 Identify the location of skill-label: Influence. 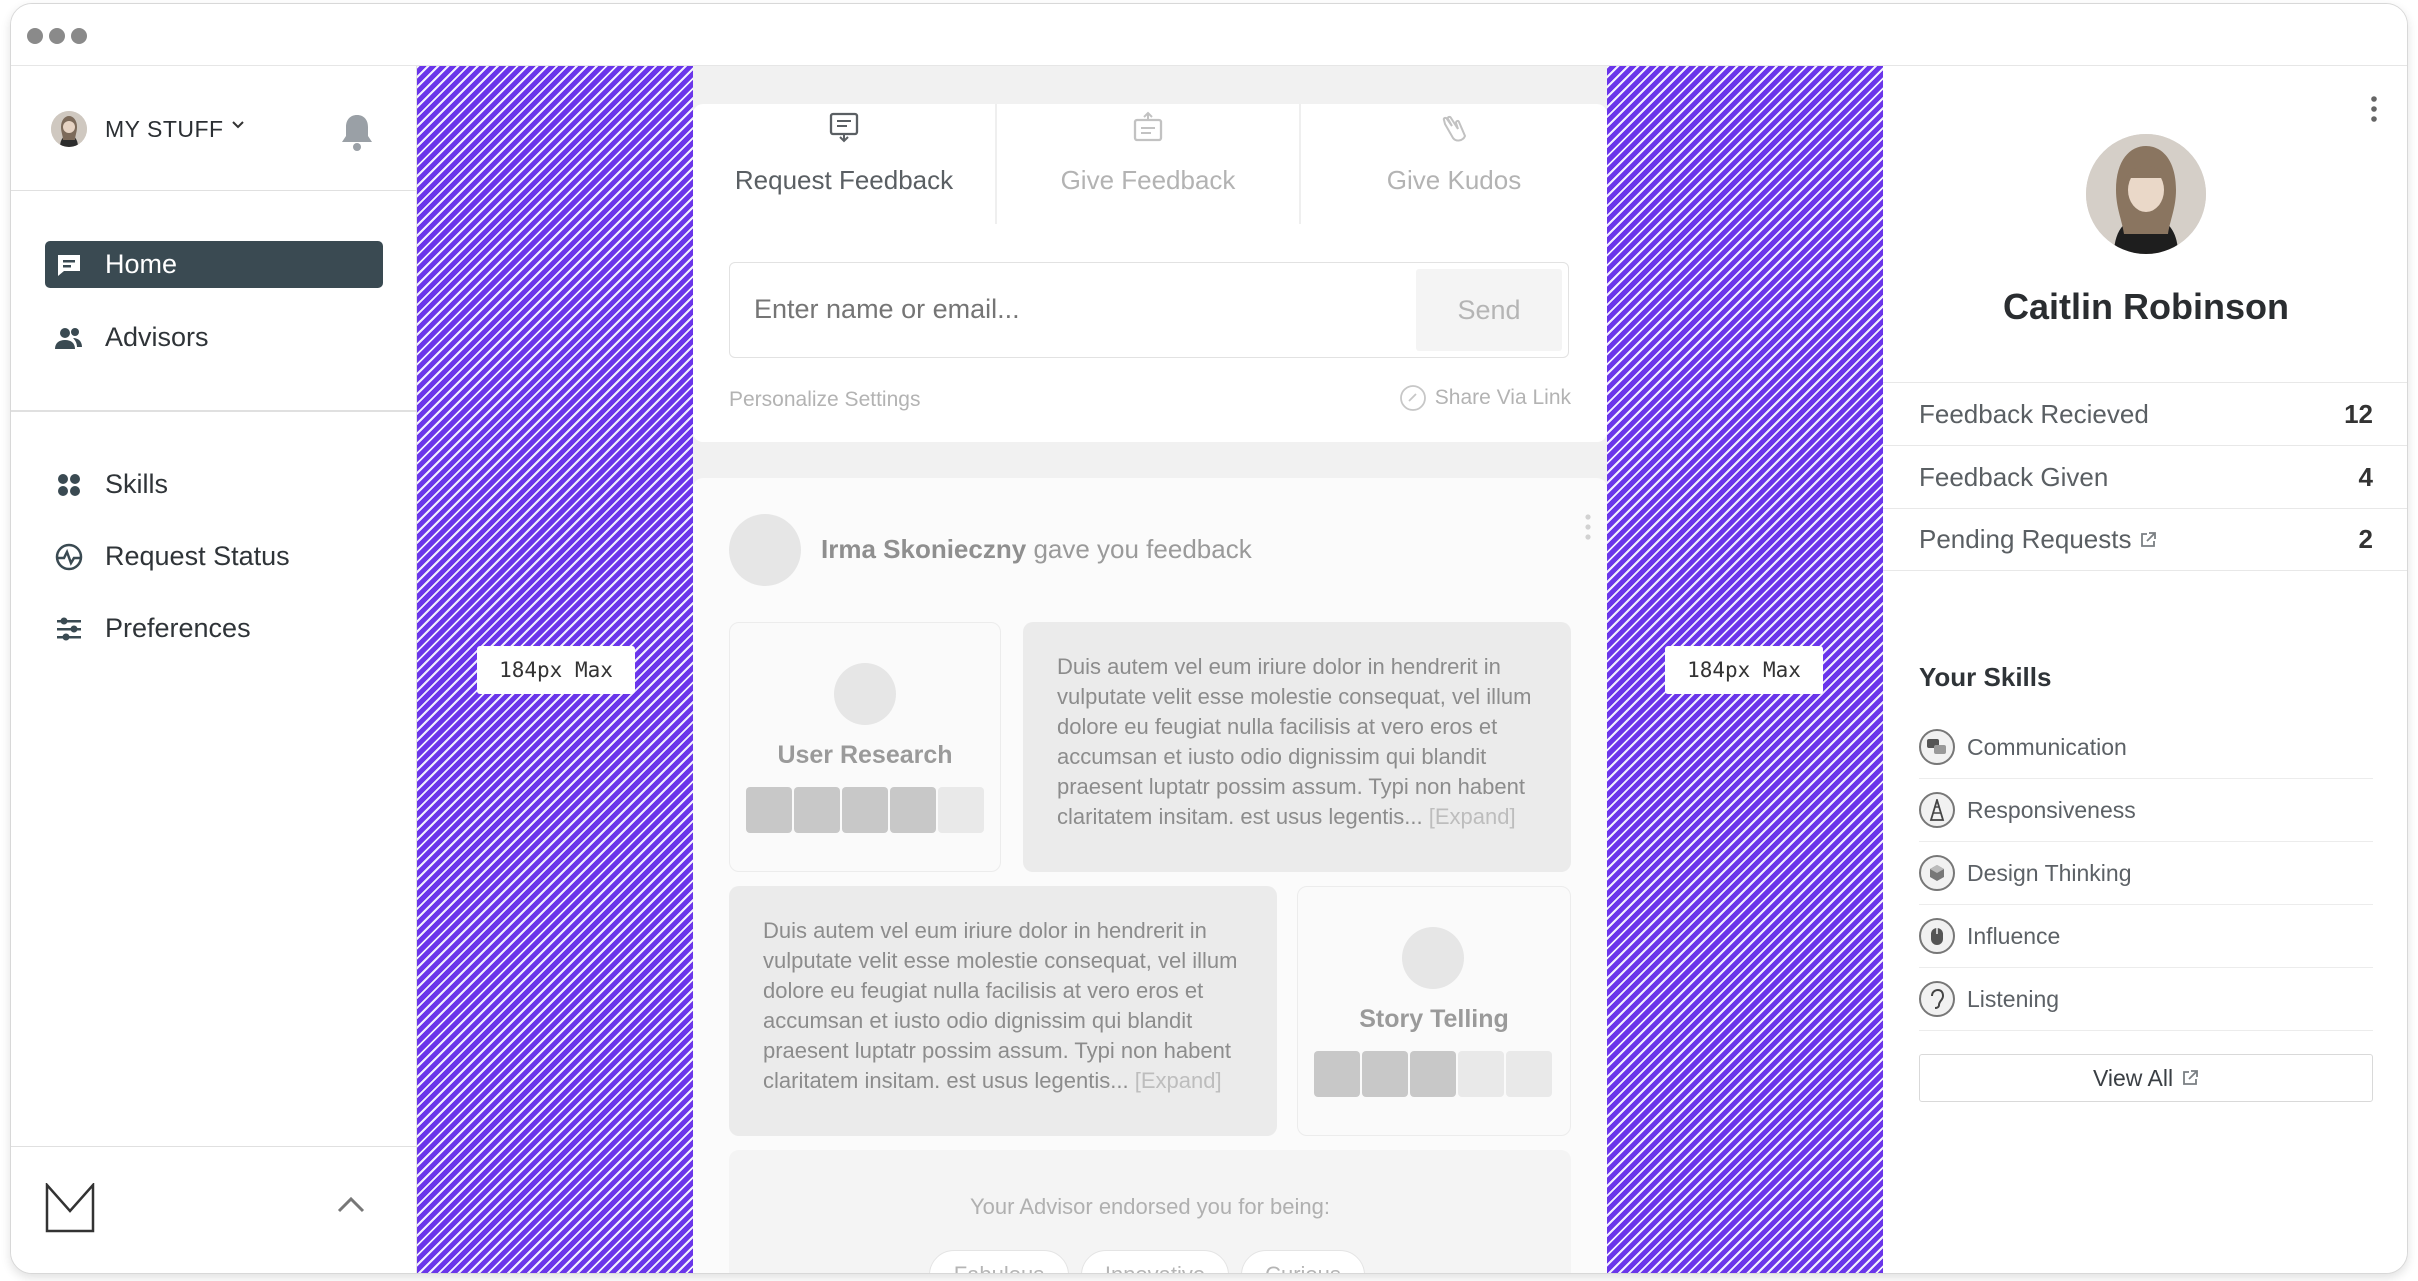
(2014, 935).